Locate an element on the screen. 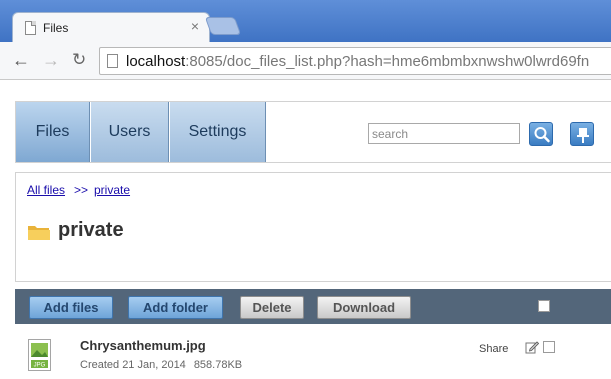 This screenshot has height=379, width=611. file-size: 858.78KB is located at coordinates (218, 365).